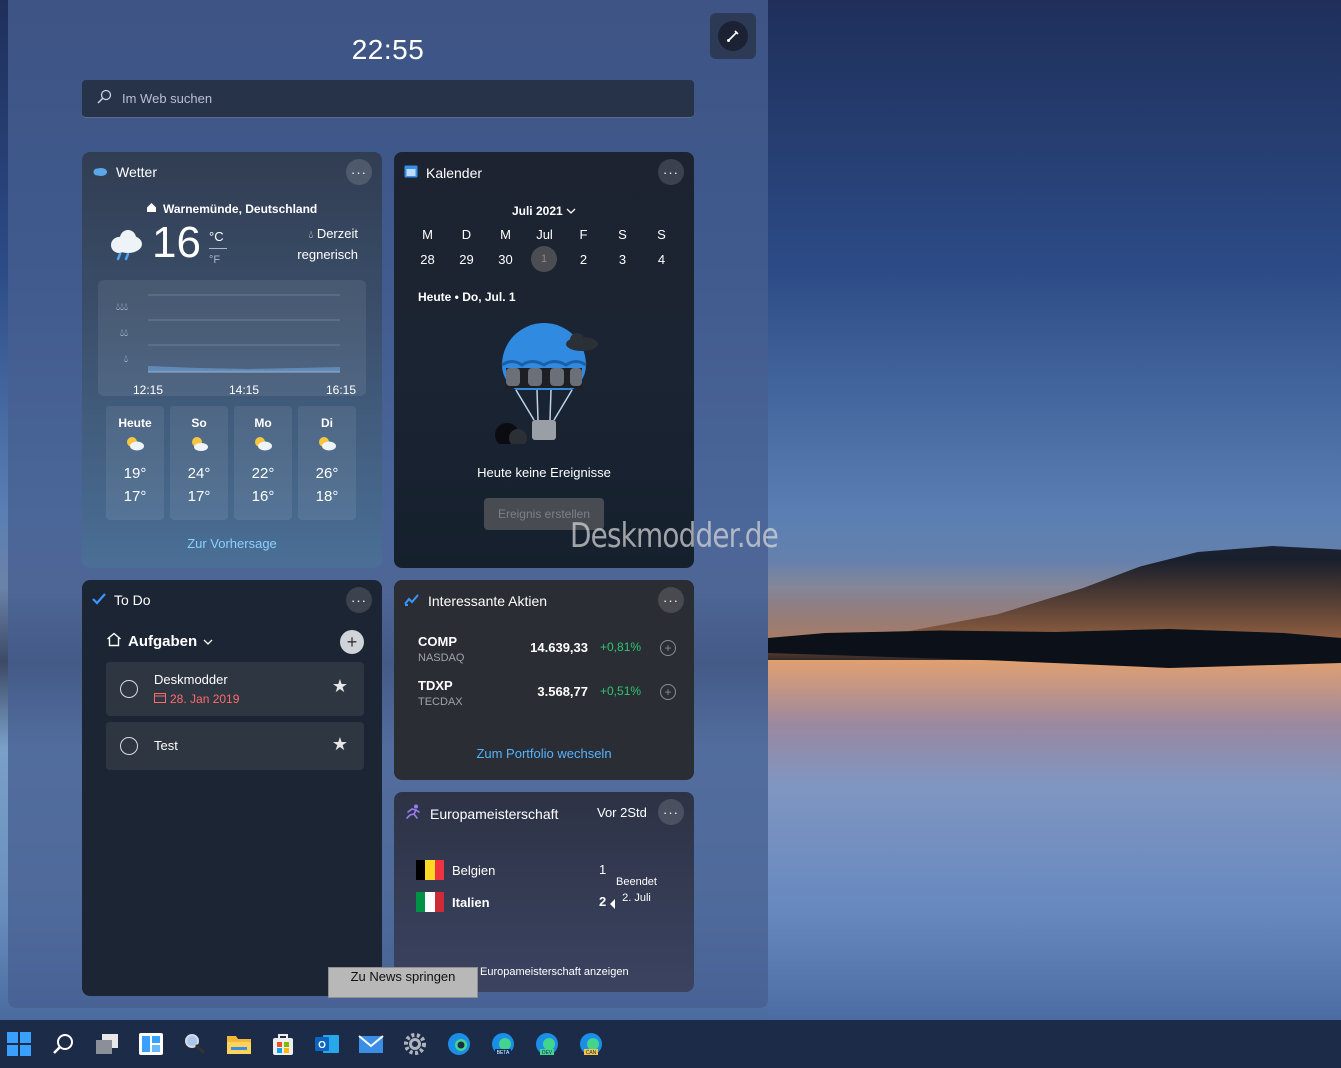 This screenshot has height=1068, width=1341. I want to click on weather-location: Warnemünde, Deutschland, so click(231, 209).